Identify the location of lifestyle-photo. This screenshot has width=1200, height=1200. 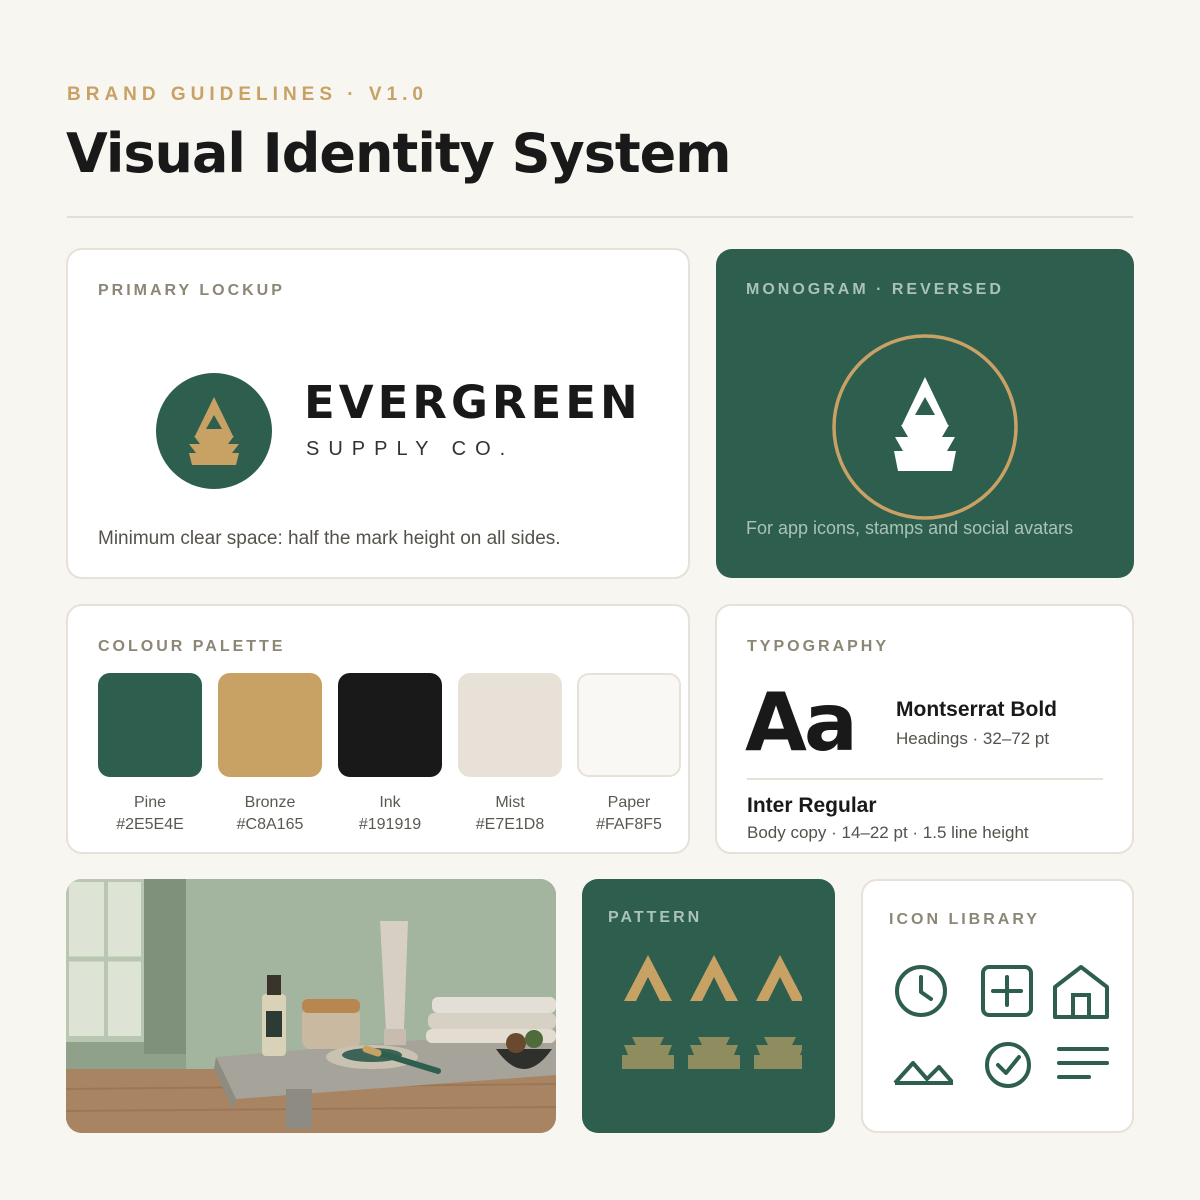
(311, 1006).